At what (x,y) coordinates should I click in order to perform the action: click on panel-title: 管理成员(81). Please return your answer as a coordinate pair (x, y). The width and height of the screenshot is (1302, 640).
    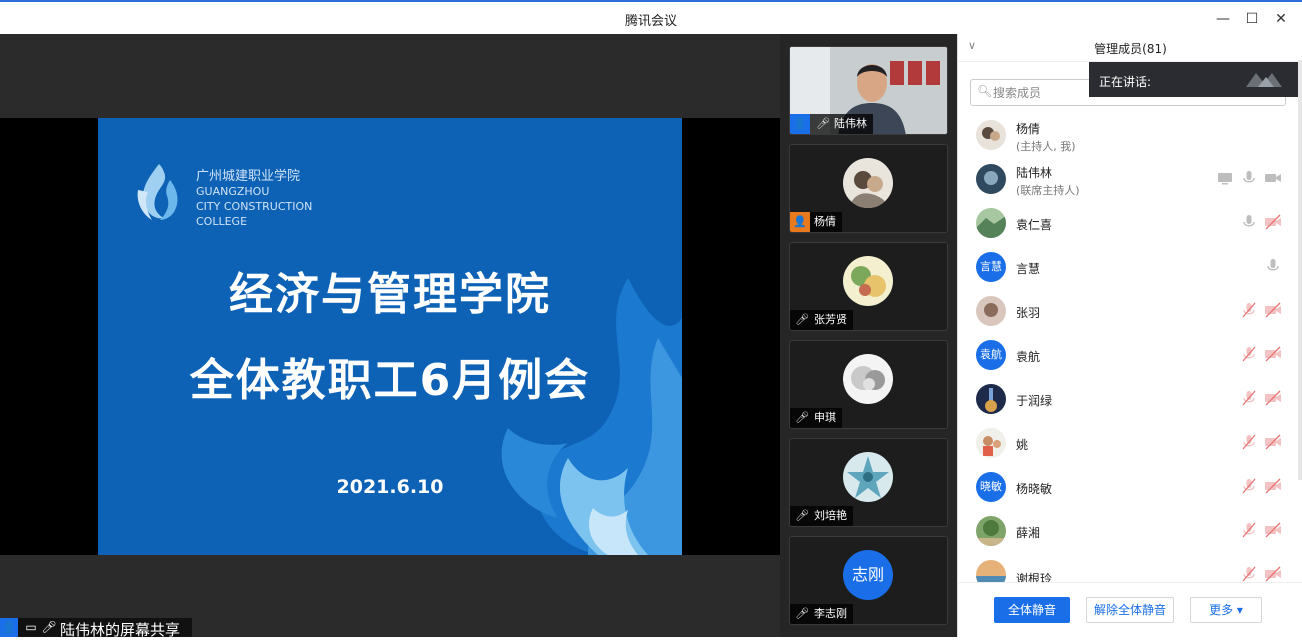
    Looking at the image, I should click on (1130, 49).